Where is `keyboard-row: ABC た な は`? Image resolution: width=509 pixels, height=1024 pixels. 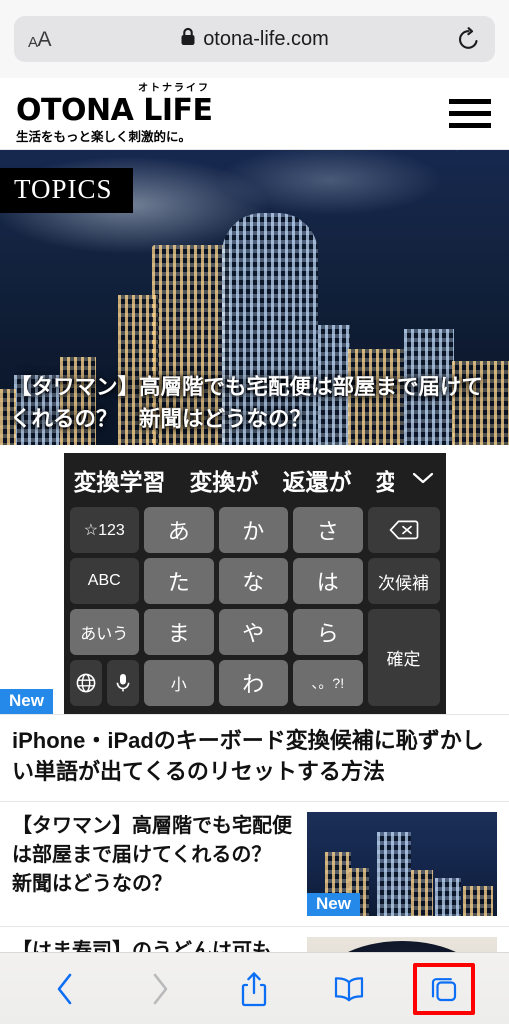 keyboard-row: ABC た な は is located at coordinates (216, 581).